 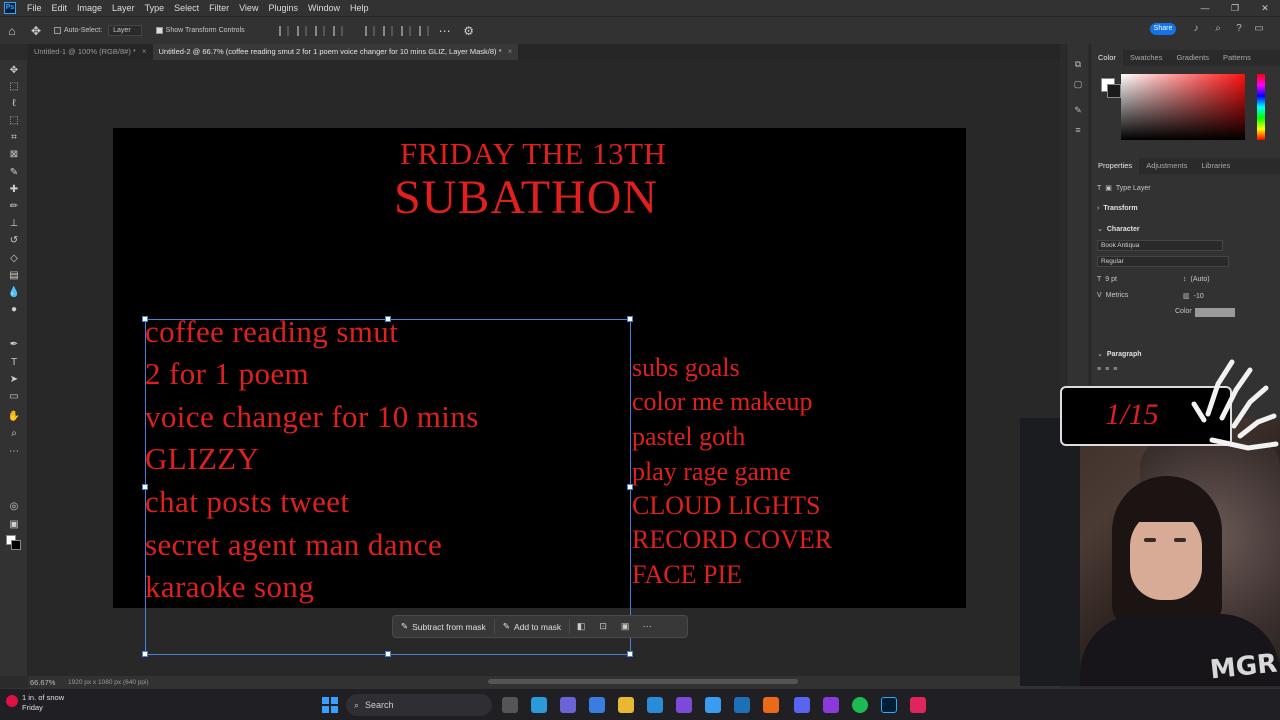 What do you see at coordinates (1111, 279) in the screenshot?
I see `font-size-value: 9 pt` at bounding box center [1111, 279].